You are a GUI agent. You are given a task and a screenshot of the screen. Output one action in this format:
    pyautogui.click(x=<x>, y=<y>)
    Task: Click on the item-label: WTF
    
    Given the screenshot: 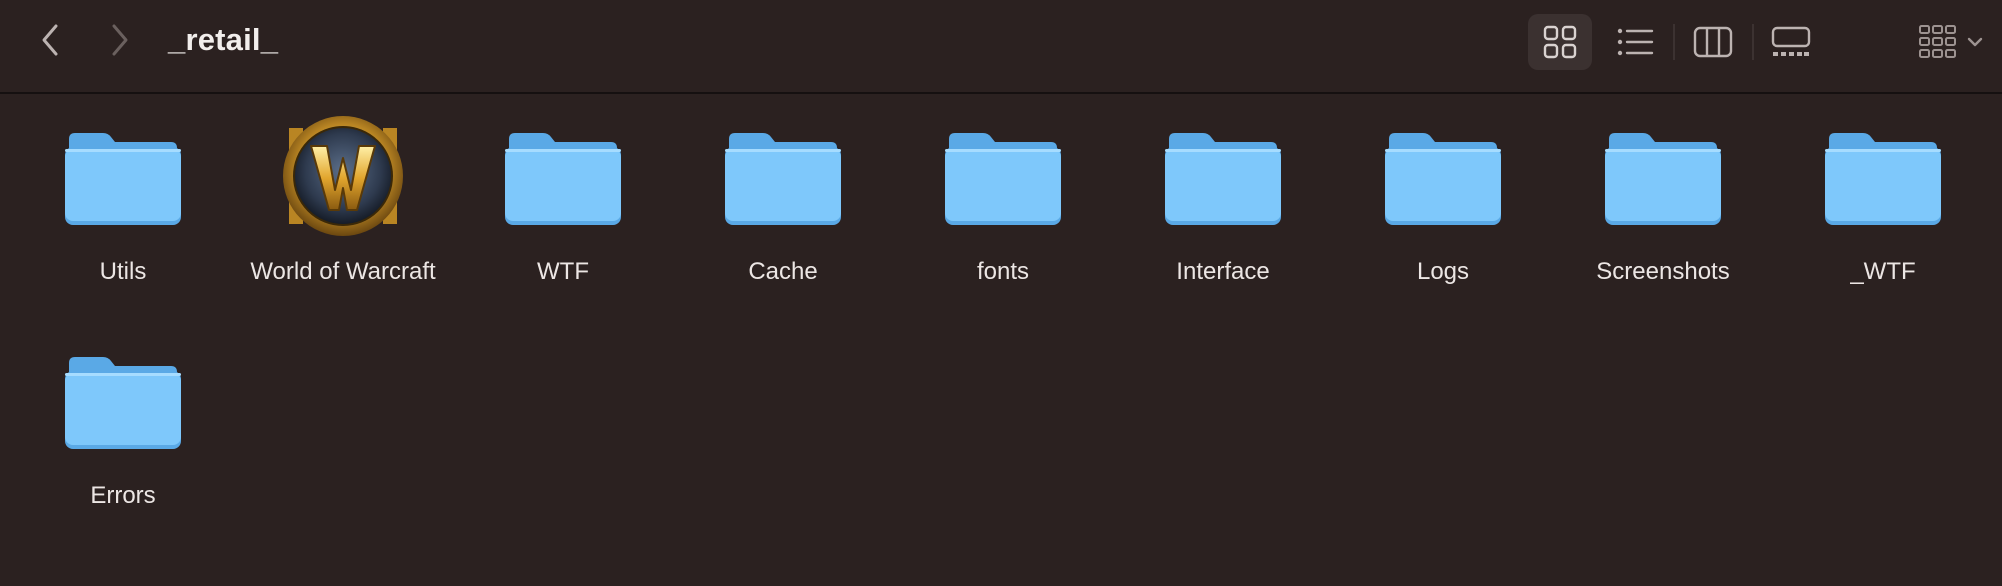 What is the action you would take?
    pyautogui.click(x=563, y=271)
    